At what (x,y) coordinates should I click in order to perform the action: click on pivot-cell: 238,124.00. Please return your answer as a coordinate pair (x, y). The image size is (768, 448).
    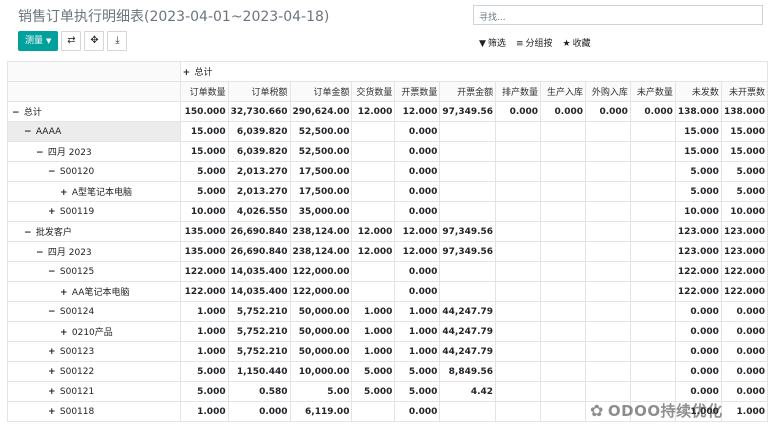
    Looking at the image, I should click on (321, 251).